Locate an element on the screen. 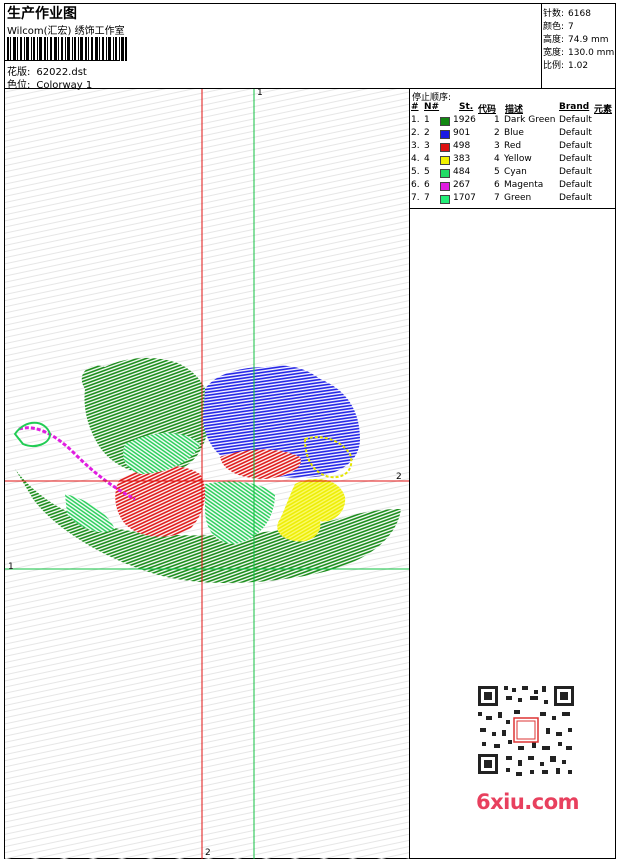 This screenshot has height=861, width=620. row-description: Yellow is located at coordinates (518, 159).